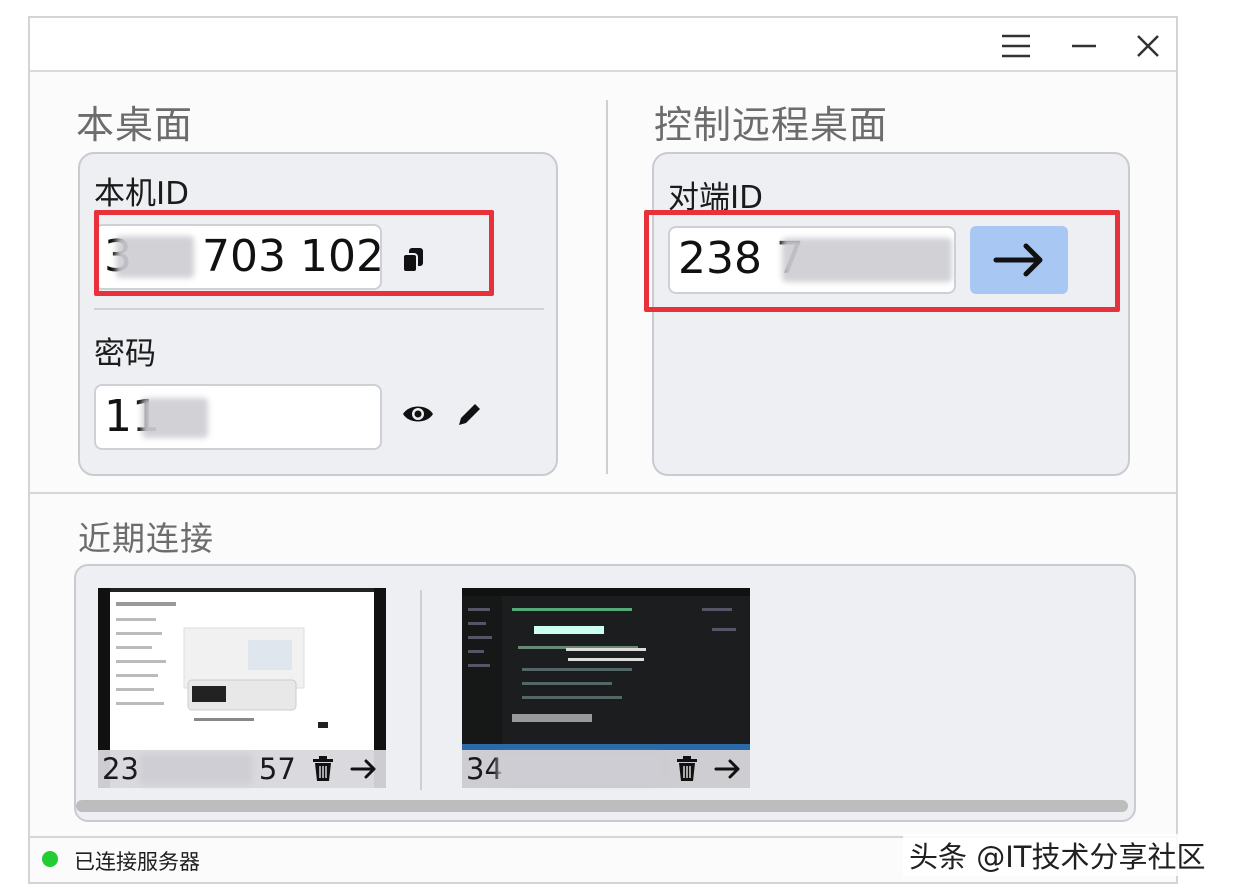 Image resolution: width=1252 pixels, height=892 pixels. Describe the element at coordinates (1016, 46) in the screenshot. I see `menu-icon` at that location.